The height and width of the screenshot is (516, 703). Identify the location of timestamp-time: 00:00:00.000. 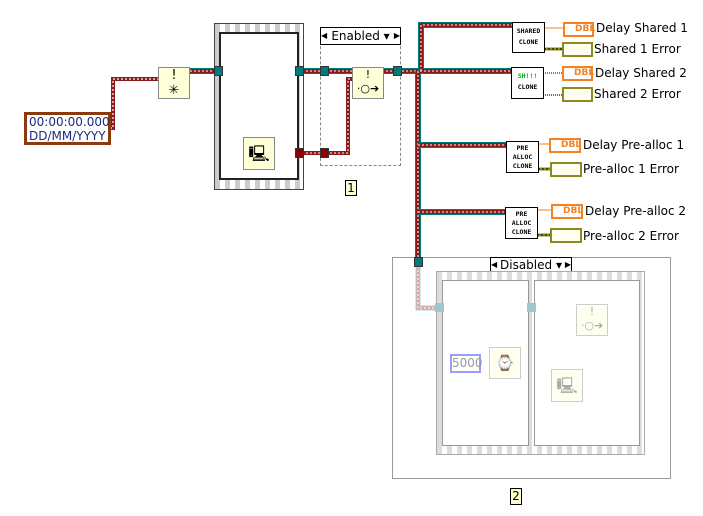
(69, 122).